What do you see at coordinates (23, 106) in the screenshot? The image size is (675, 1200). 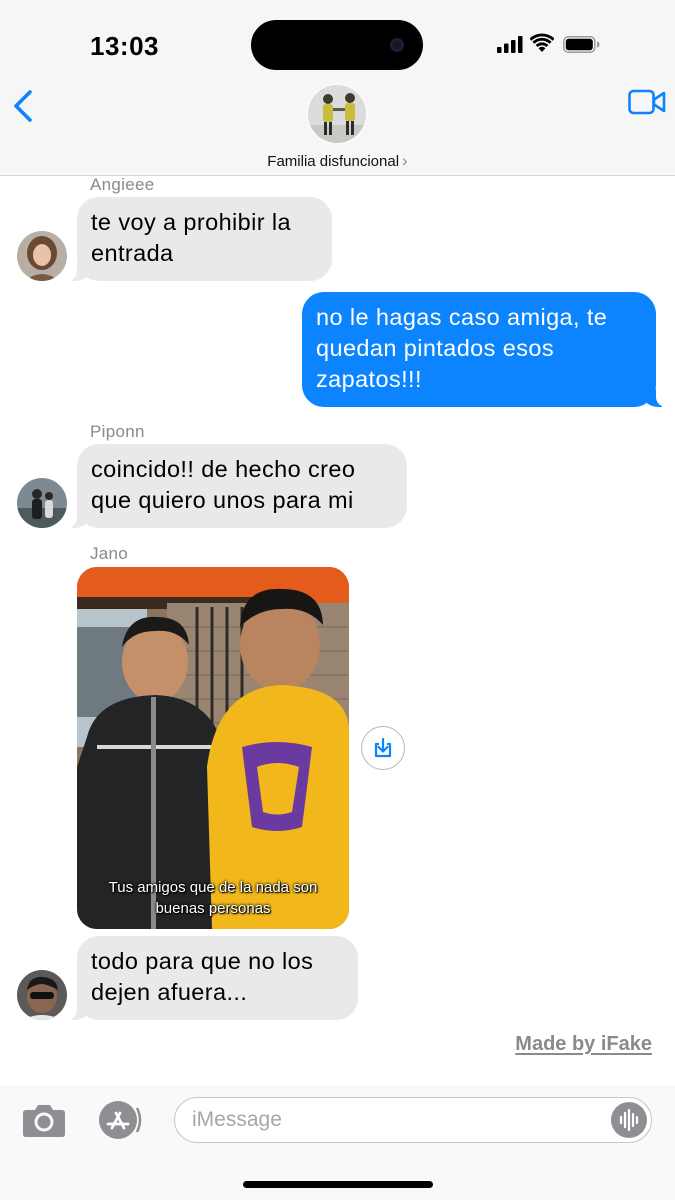 I see `back-chevron-icon` at bounding box center [23, 106].